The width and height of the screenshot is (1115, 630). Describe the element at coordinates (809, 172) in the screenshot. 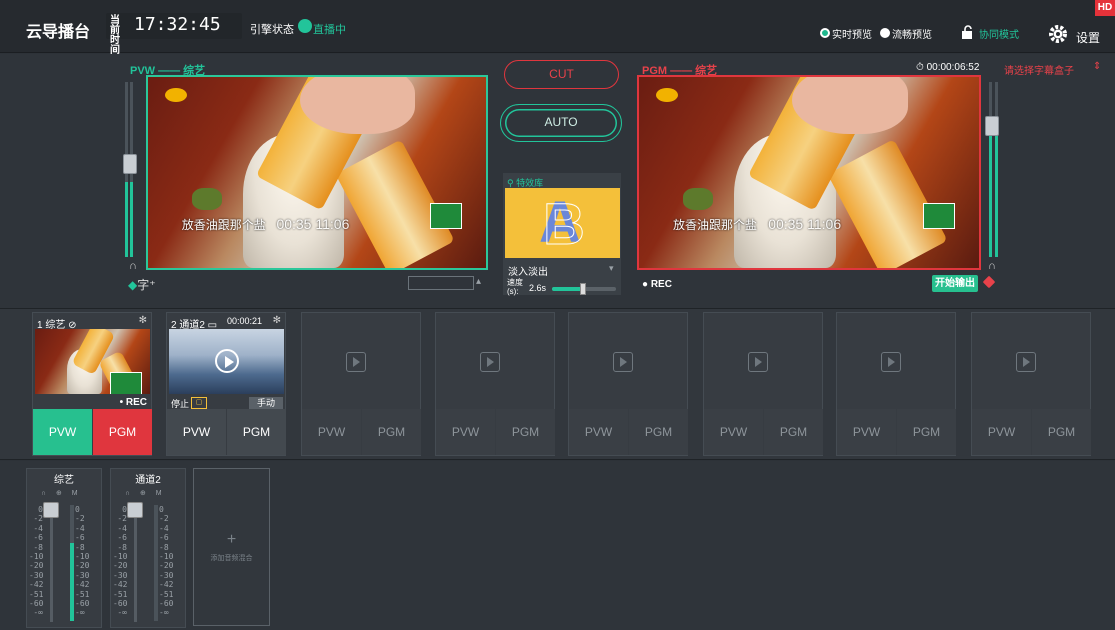

I see `pgm-monitor: 放香油跟那个盐 00:35 11:06` at that location.